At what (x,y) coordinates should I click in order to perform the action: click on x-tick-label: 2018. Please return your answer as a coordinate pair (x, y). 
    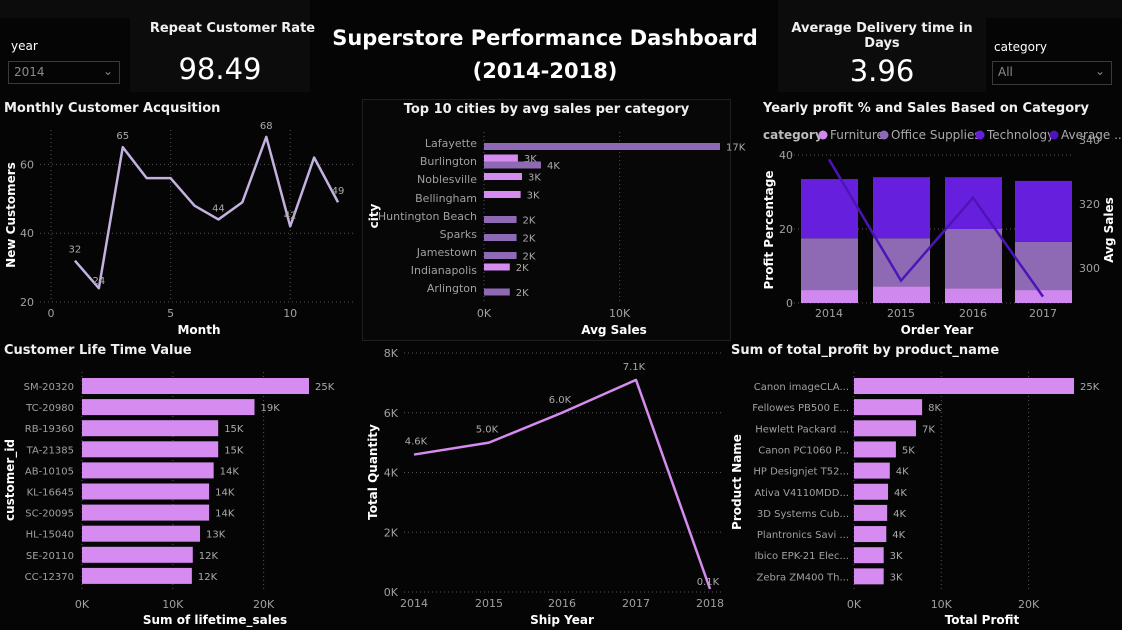
    Looking at the image, I should click on (710, 603).